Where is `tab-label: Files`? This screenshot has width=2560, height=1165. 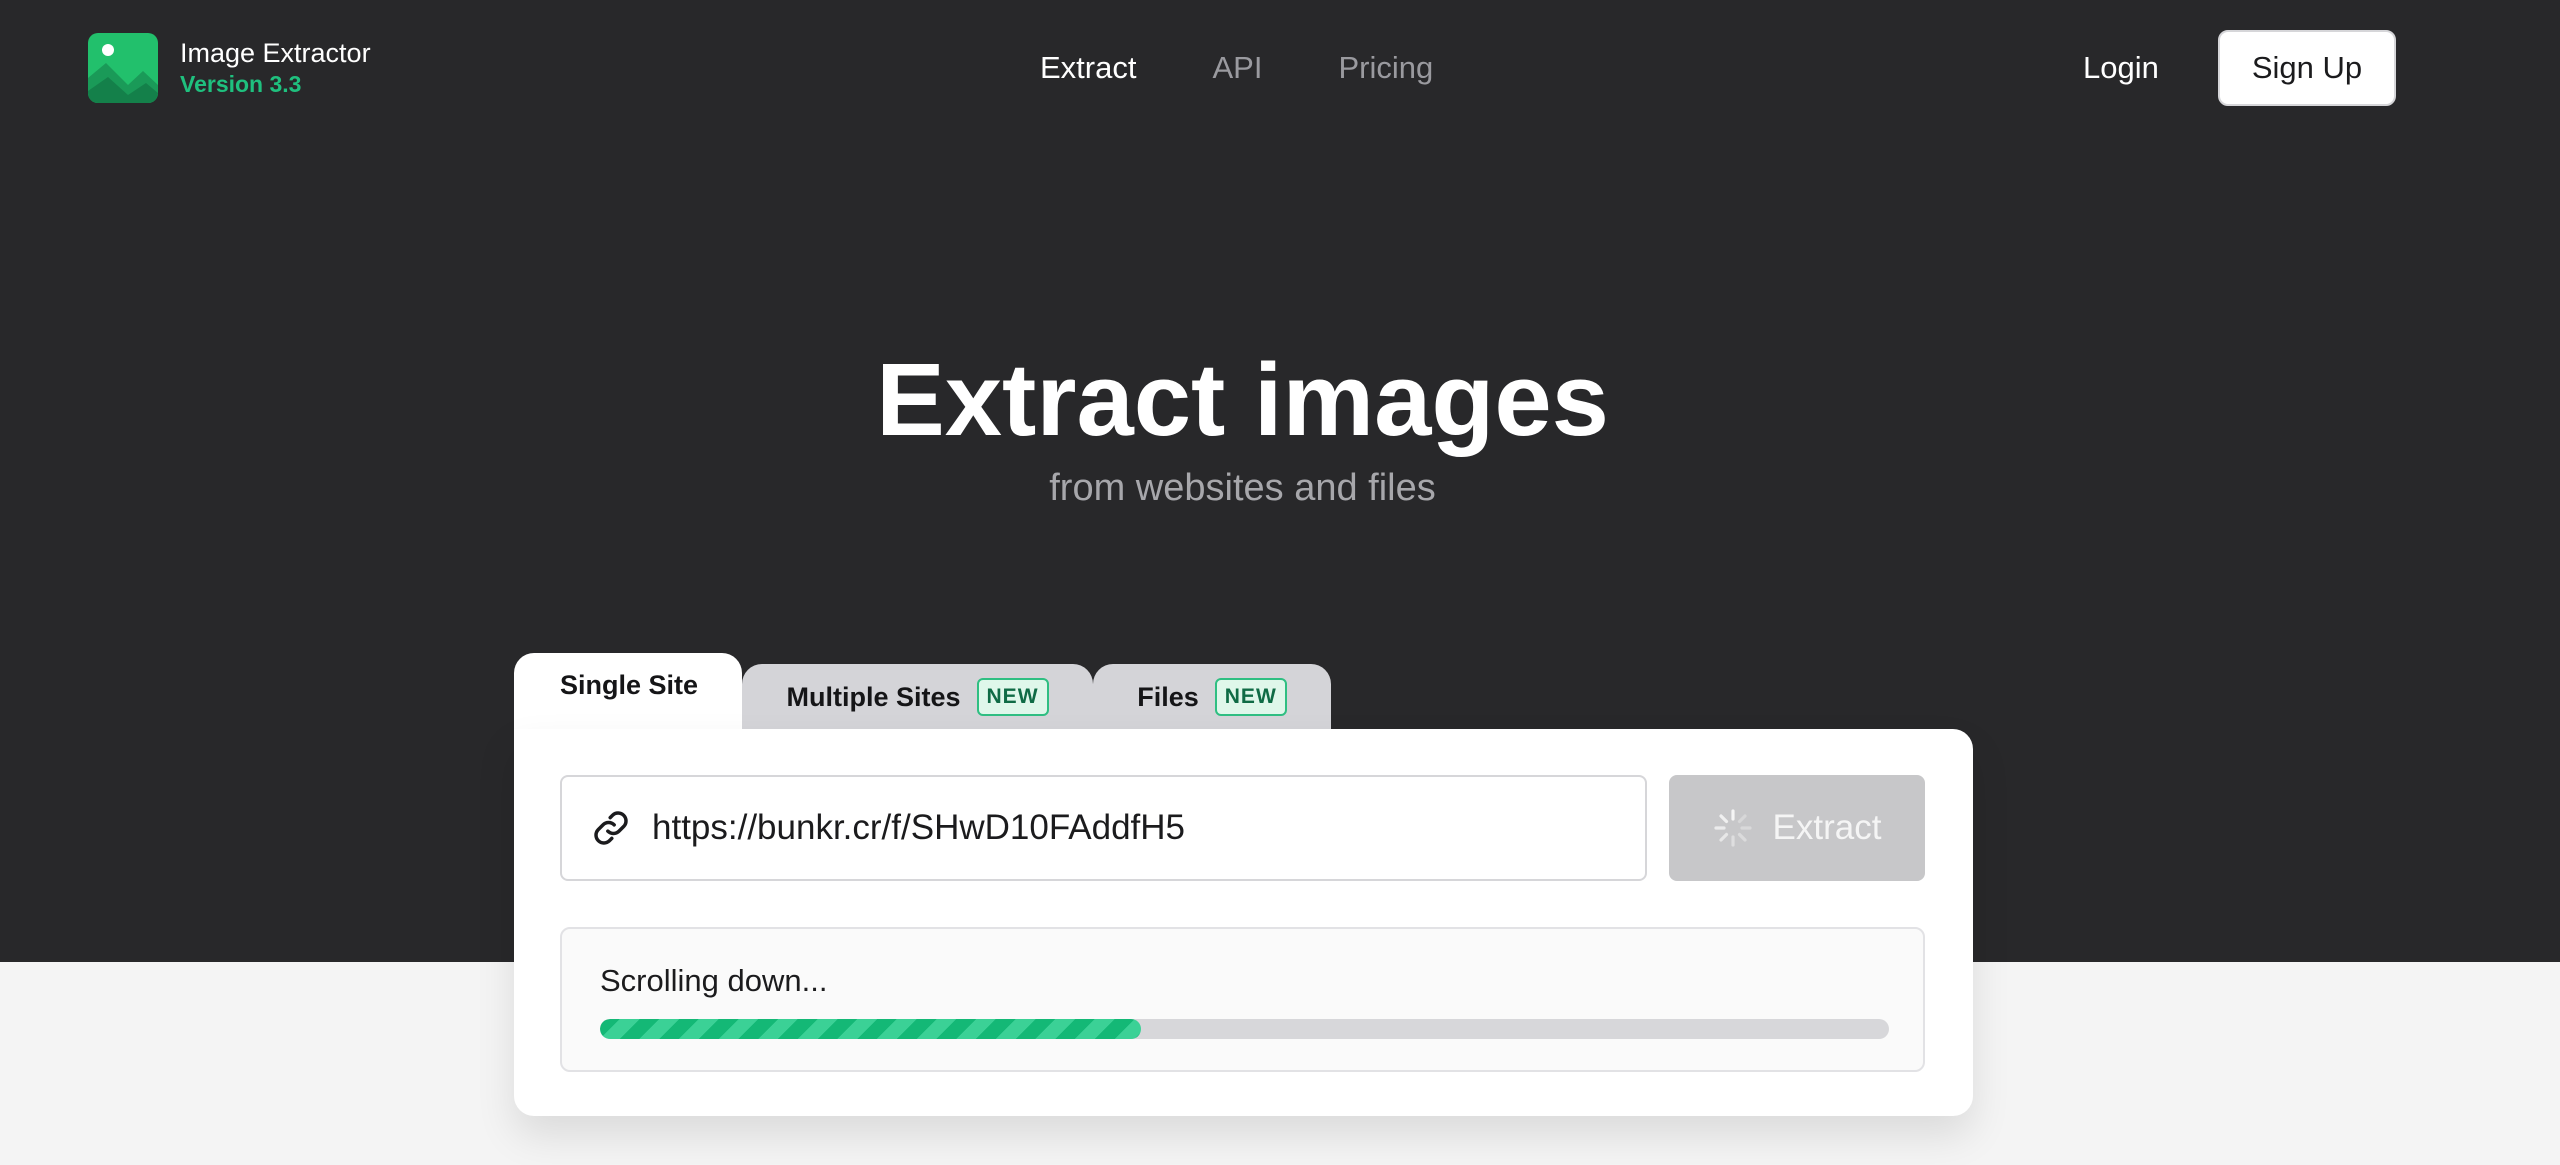
tab-label: Files is located at coordinates (1168, 696).